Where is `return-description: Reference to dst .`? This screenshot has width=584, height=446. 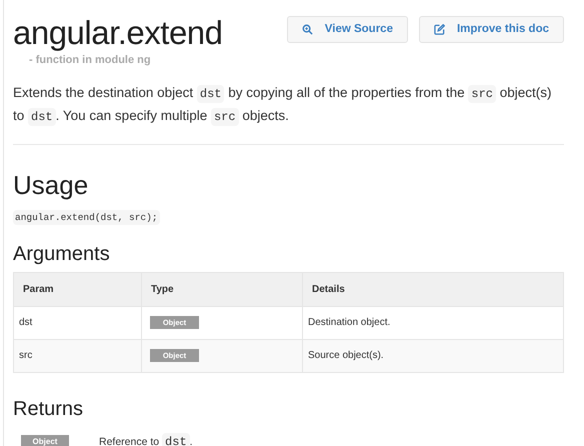
return-description: Reference to dst . is located at coordinates (146, 439).